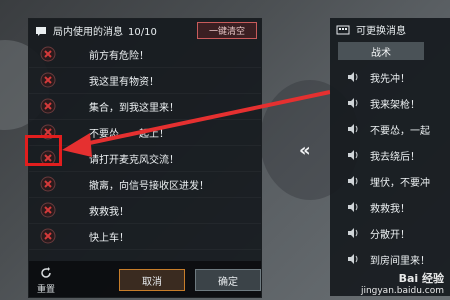  What do you see at coordinates (88, 32) in the screenshot?
I see `title-text: 局内使用的消息` at bounding box center [88, 32].